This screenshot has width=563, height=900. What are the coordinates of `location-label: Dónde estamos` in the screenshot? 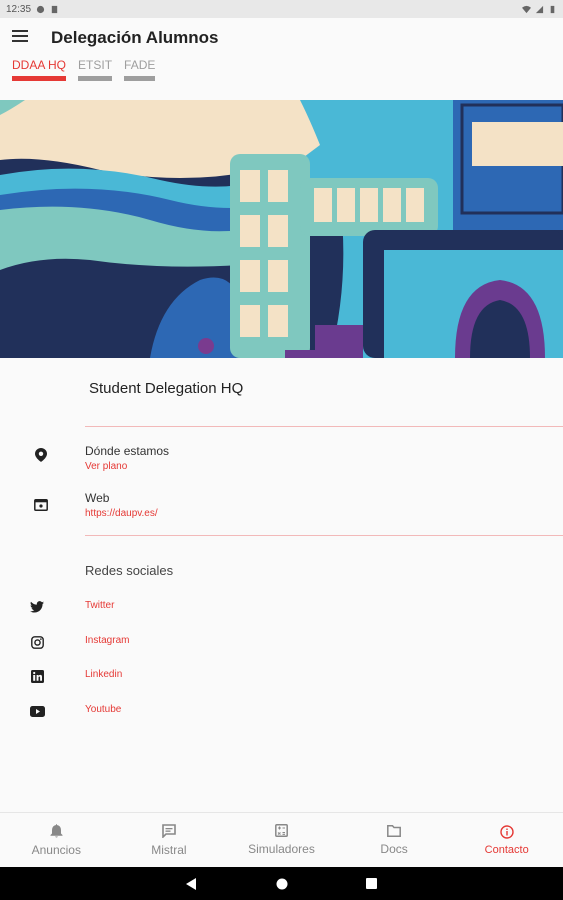 It's located at (127, 451).